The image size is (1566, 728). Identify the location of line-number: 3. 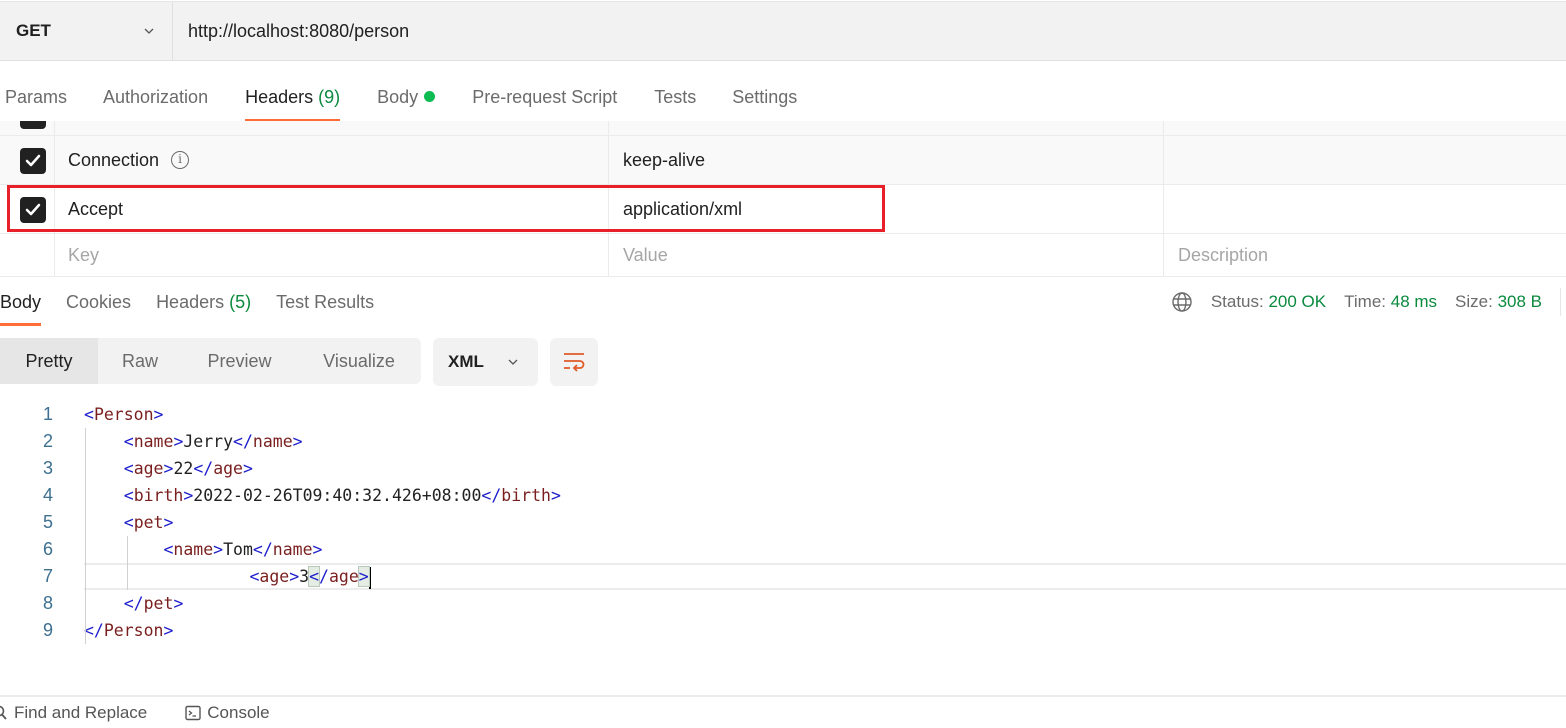
(47, 468).